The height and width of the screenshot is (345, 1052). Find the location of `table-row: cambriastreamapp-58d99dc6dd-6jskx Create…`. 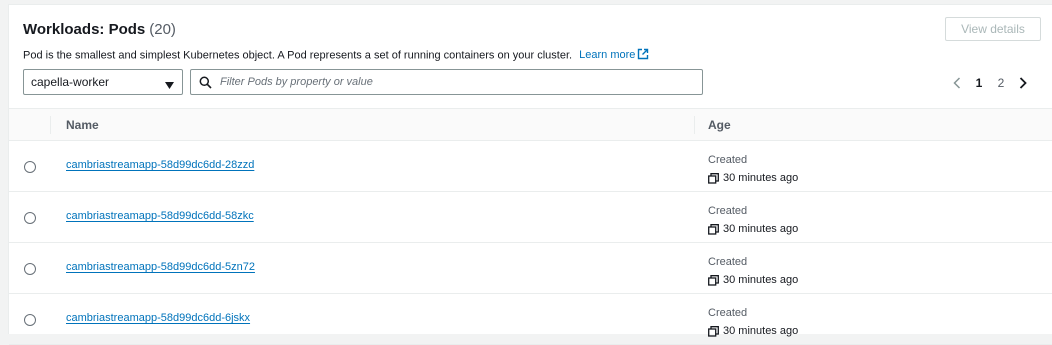

table-row: cambriastreamapp-58d99dc6dd-6jskx Create… is located at coordinates (530, 319).